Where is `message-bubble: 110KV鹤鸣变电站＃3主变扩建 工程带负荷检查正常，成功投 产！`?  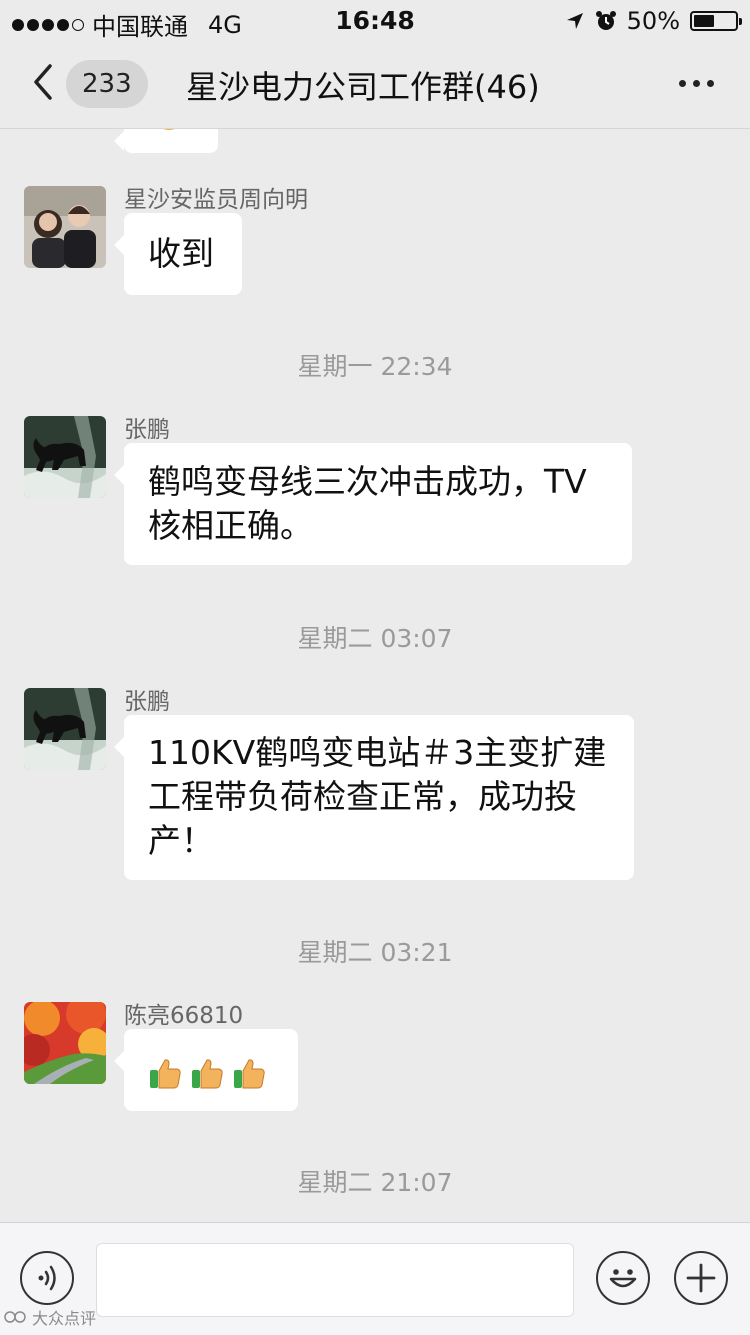 message-bubble: 110KV鹤鸣变电站＃3主变扩建 工程带负荷检查正常，成功投 产！ is located at coordinates (374, 797).